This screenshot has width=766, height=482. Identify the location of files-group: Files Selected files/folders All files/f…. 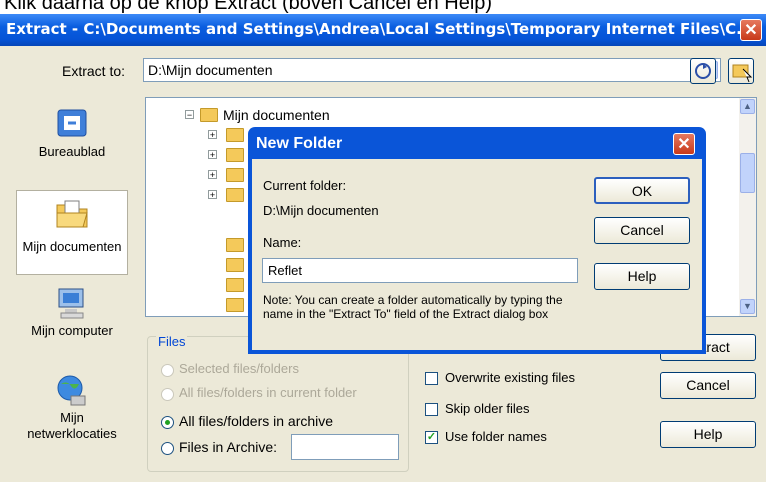
(278, 403).